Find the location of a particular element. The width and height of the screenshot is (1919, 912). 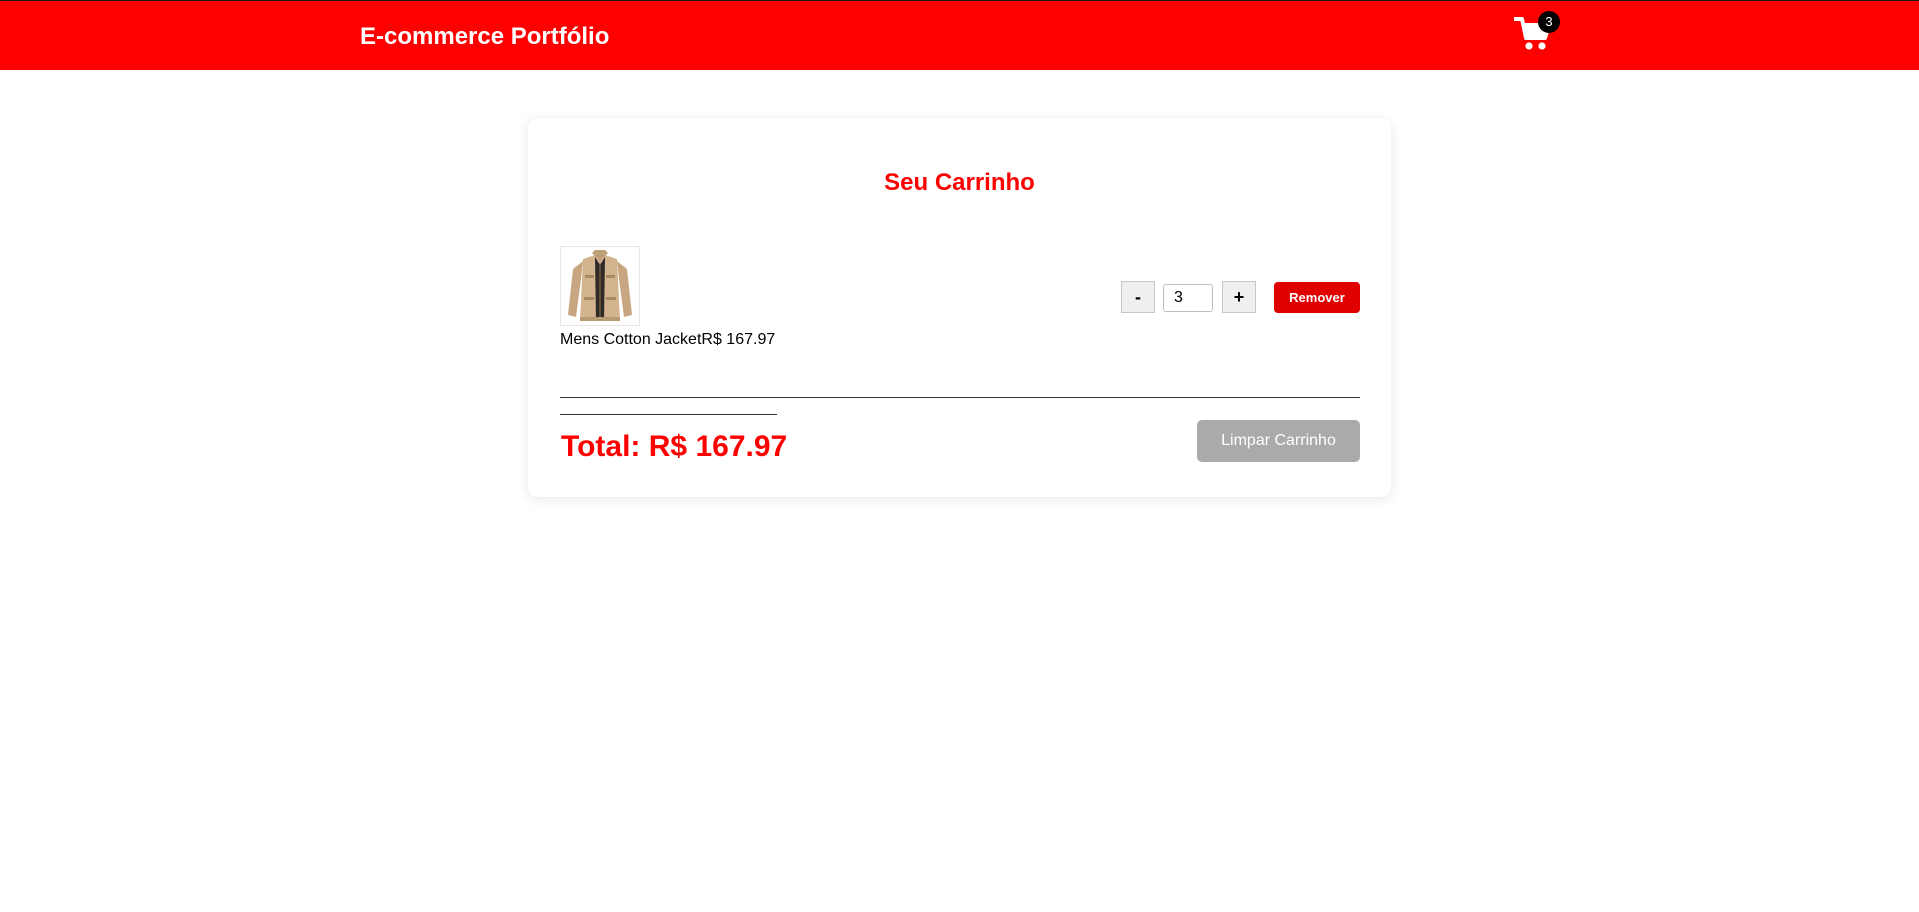

cart-divider is located at coordinates (960, 397).